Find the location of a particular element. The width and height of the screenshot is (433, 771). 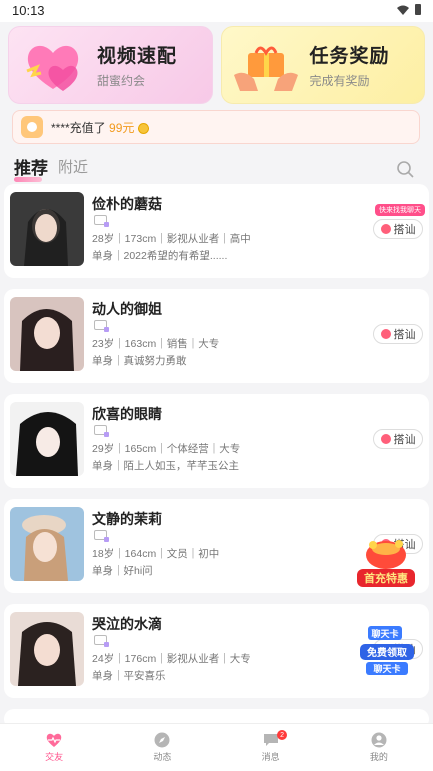

status-bar: 10:13 is located at coordinates (216, 11).